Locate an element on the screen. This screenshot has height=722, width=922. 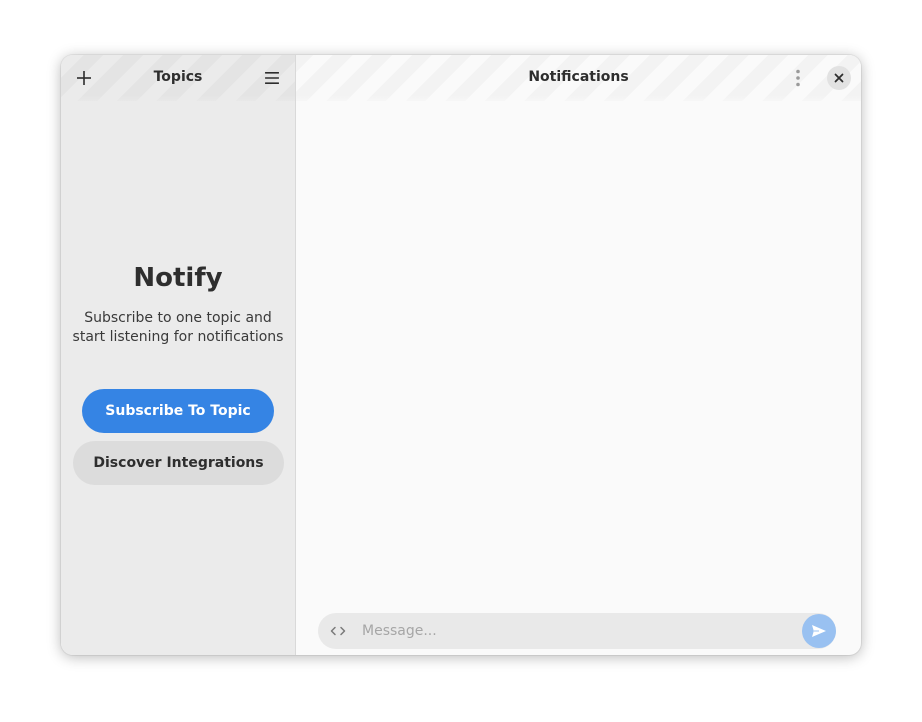
main-menu-button is located at coordinates (272, 78).